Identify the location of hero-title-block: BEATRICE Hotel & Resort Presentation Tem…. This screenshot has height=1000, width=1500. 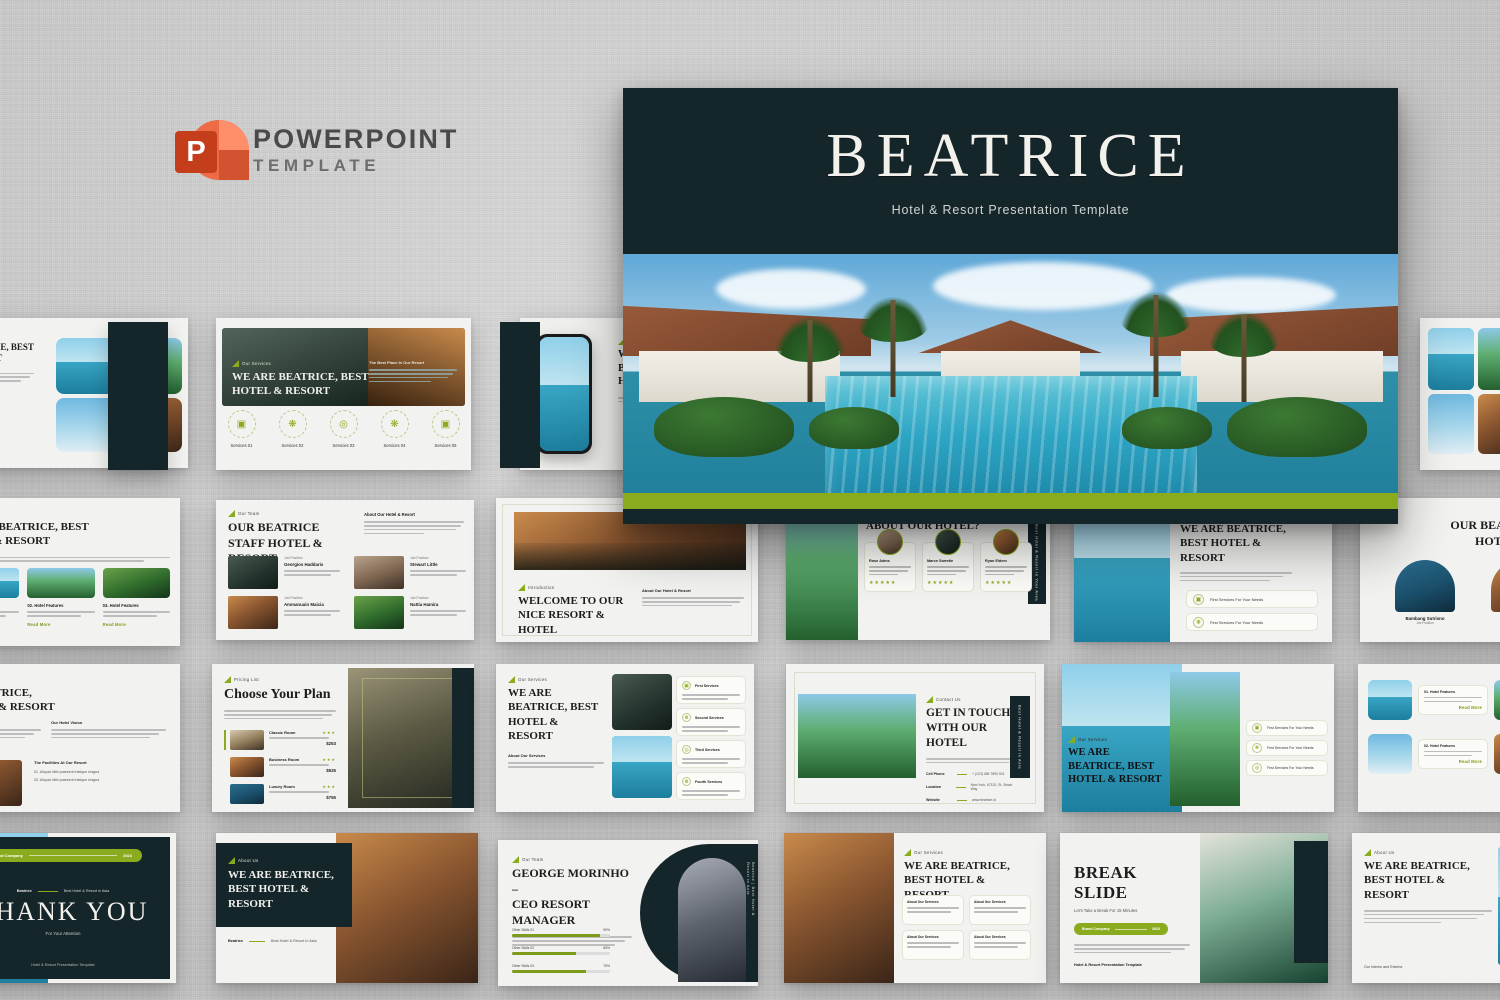
(1010, 171).